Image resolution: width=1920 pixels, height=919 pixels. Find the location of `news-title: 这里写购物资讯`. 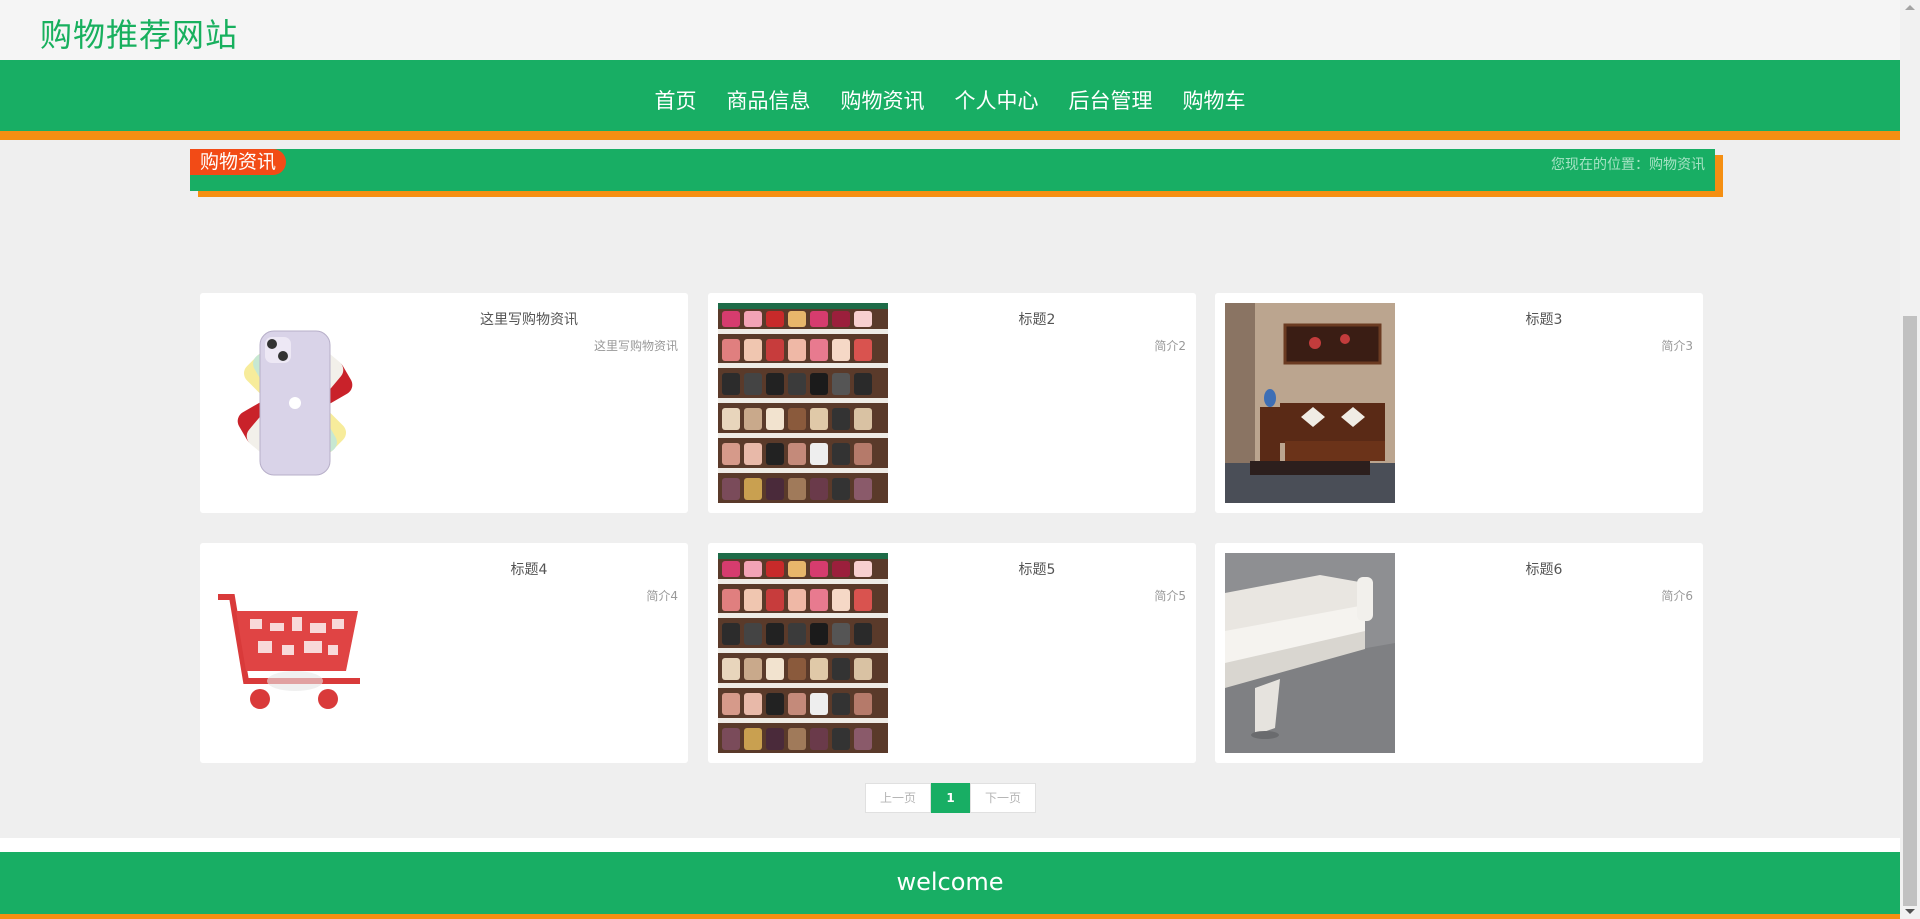

news-title: 这里写购物资讯 is located at coordinates (529, 319).